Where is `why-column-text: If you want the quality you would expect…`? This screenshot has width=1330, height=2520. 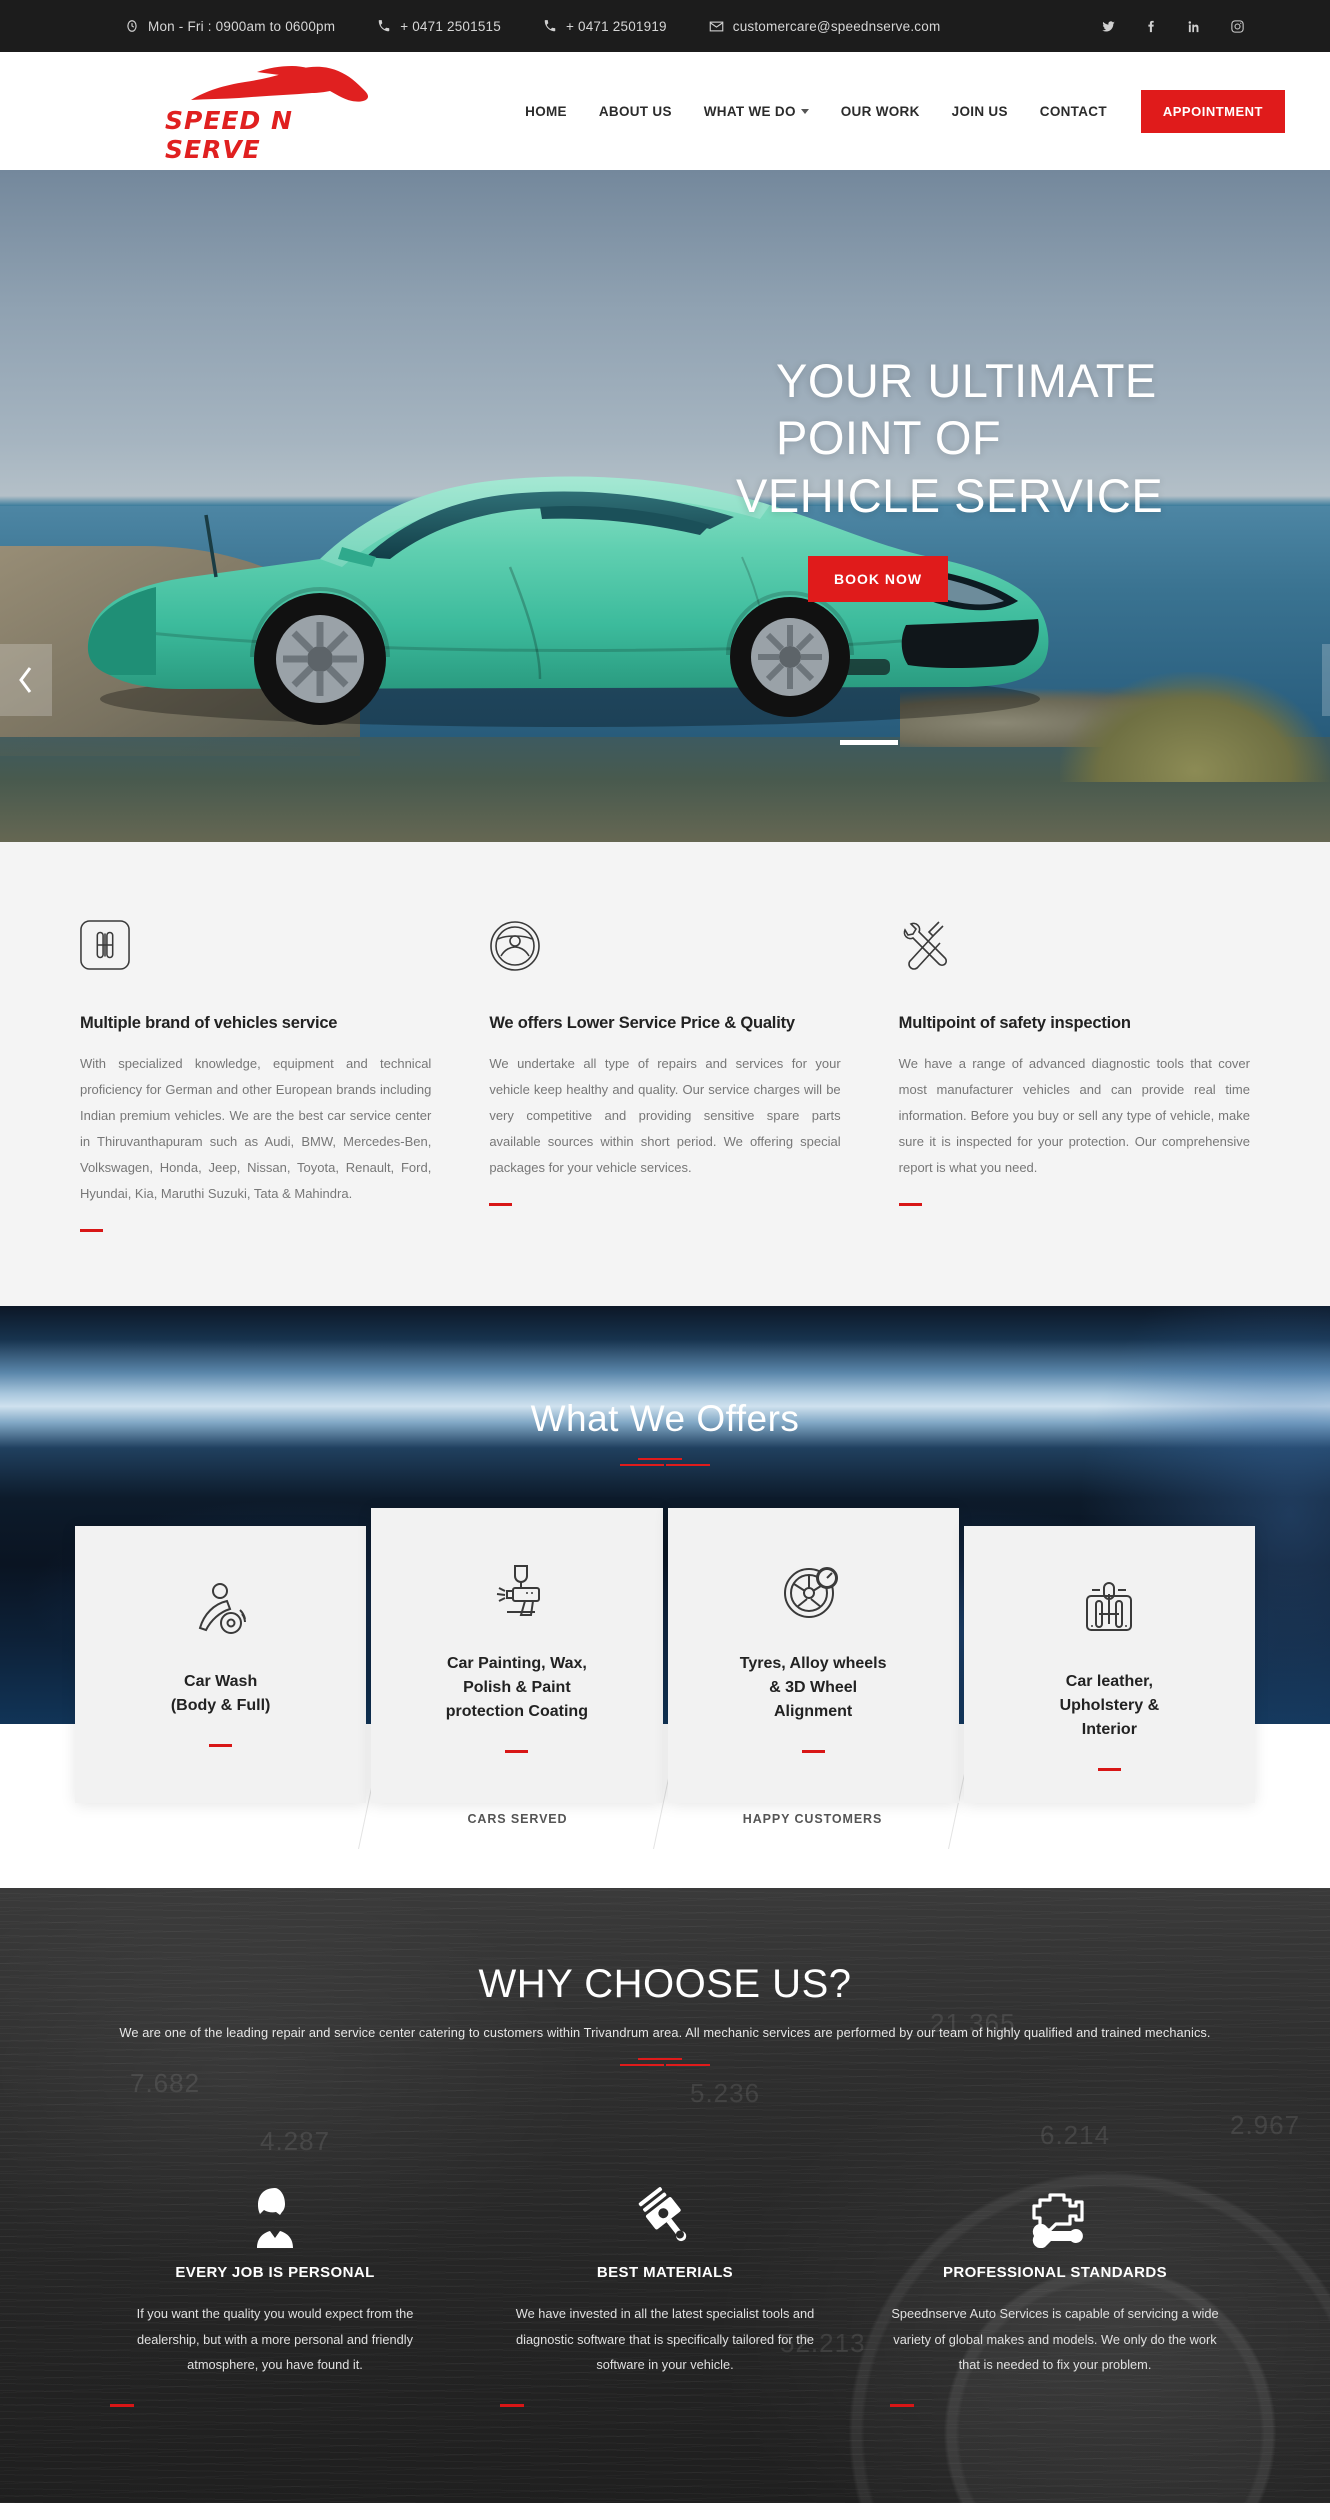
why-column-text: If you want the quality you would expect… is located at coordinates (275, 2339).